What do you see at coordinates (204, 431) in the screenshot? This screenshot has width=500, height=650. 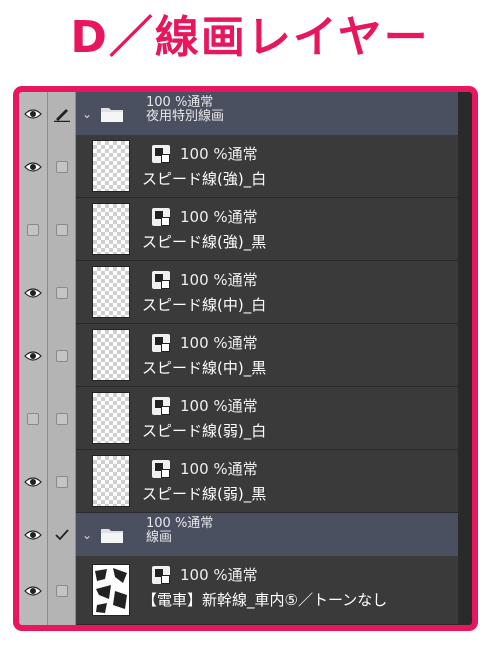 I see `layer-name: スピード線(弱)_白` at bounding box center [204, 431].